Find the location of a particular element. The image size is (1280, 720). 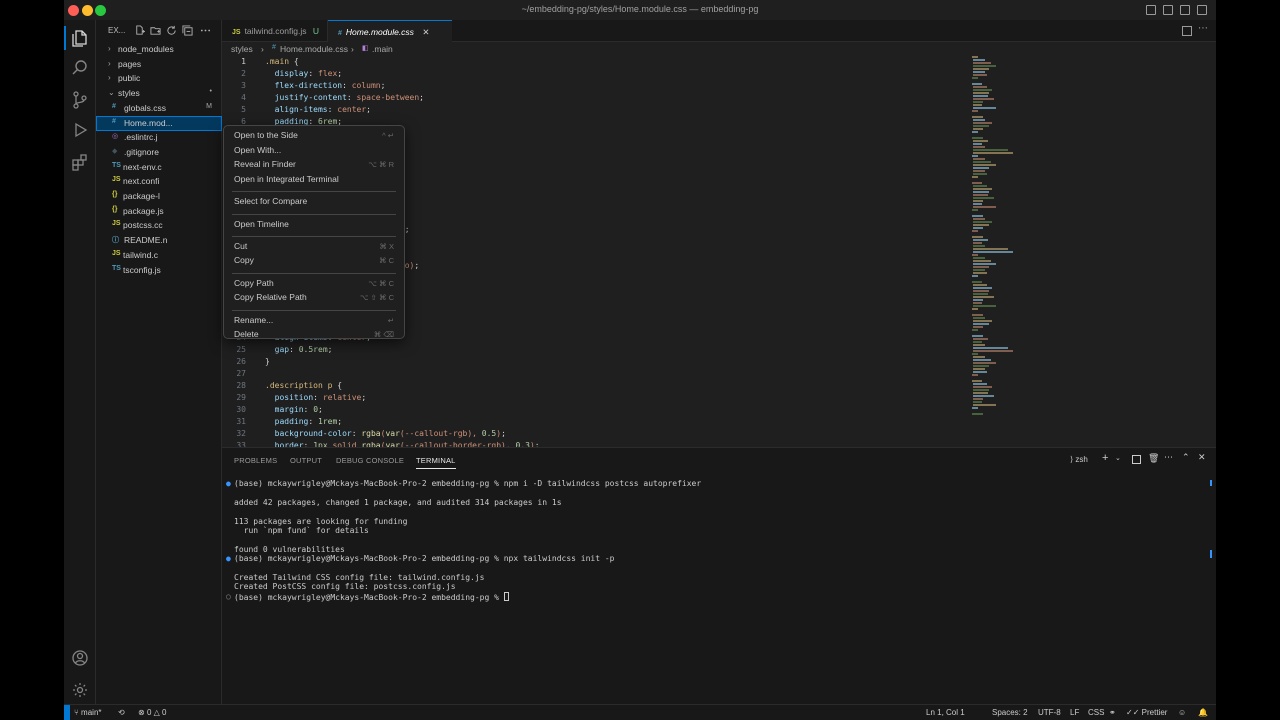

new-folder-icon is located at coordinates (155, 30).